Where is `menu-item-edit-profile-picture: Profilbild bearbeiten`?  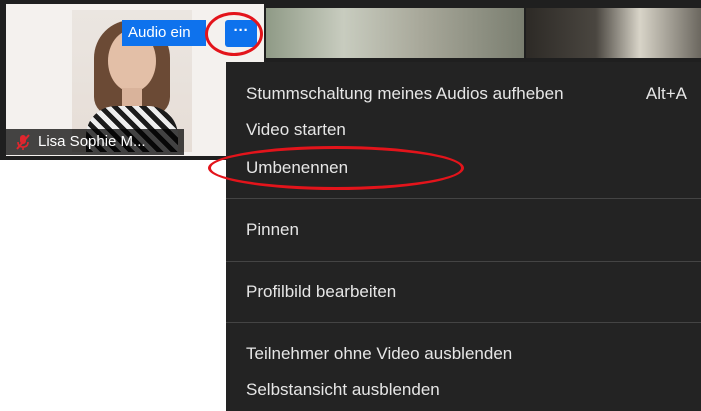 menu-item-edit-profile-picture: Profilbild bearbeiten is located at coordinates (466, 292).